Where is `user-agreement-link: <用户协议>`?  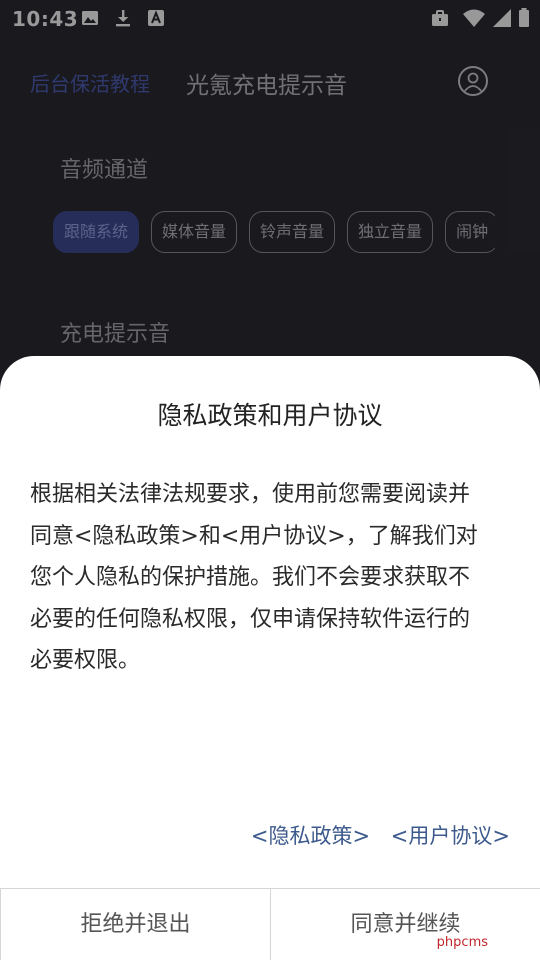
user-agreement-link: <用户协议> is located at coordinates (450, 836).